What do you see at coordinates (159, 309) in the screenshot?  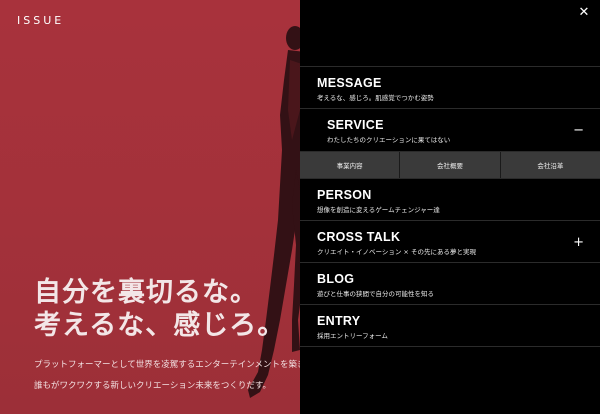 I see `hero-headline: 自分を裏切るな。 考えるな、感じろ。` at bounding box center [159, 309].